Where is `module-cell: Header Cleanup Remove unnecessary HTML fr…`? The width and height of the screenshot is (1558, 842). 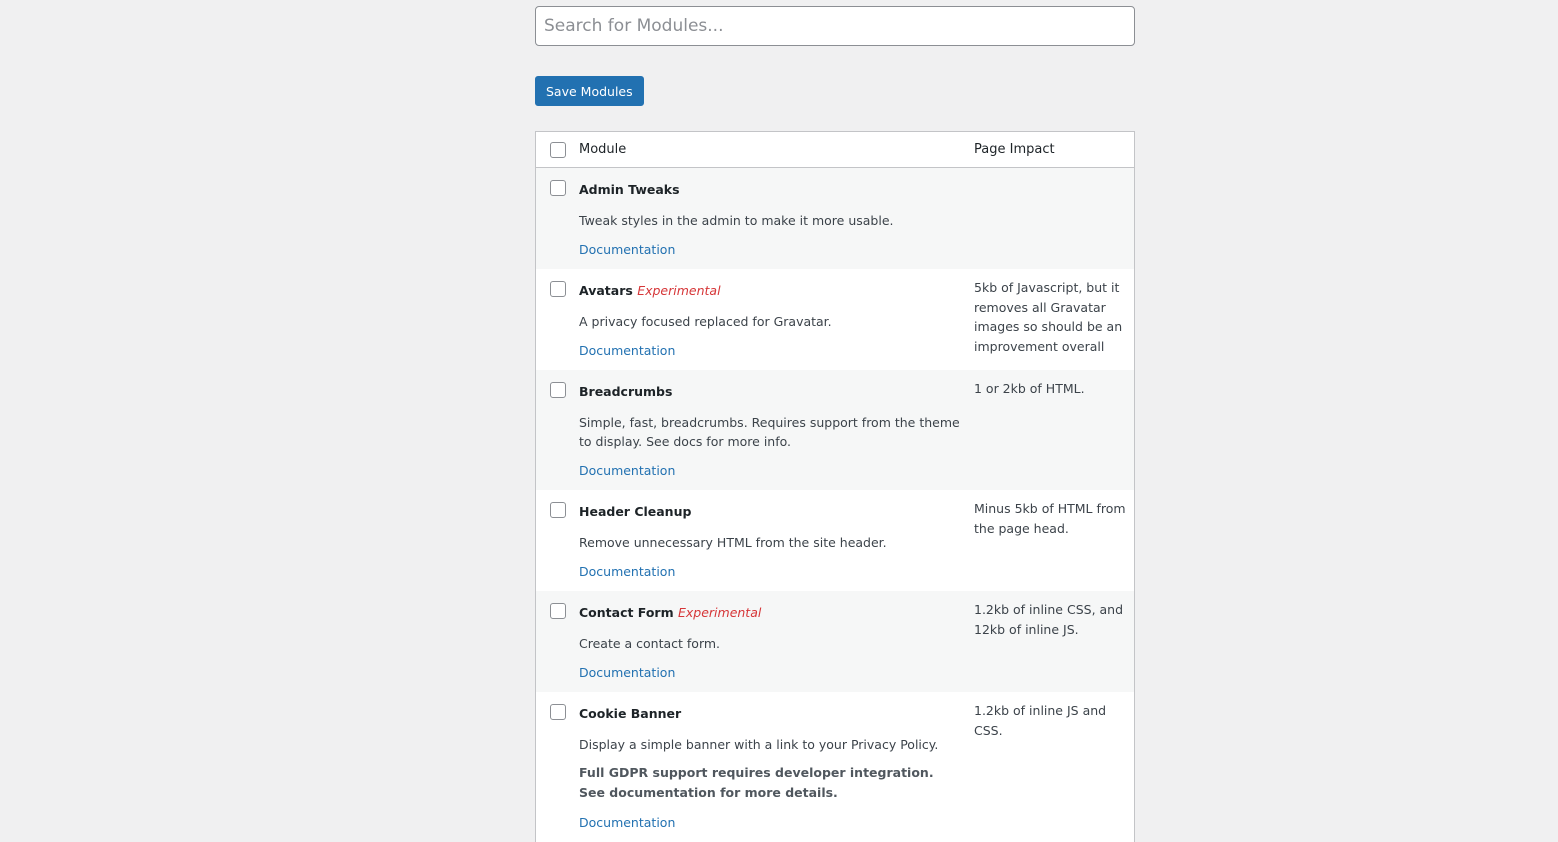 module-cell: Header Cleanup Remove unnecessary HTML fr… is located at coordinates (776, 540).